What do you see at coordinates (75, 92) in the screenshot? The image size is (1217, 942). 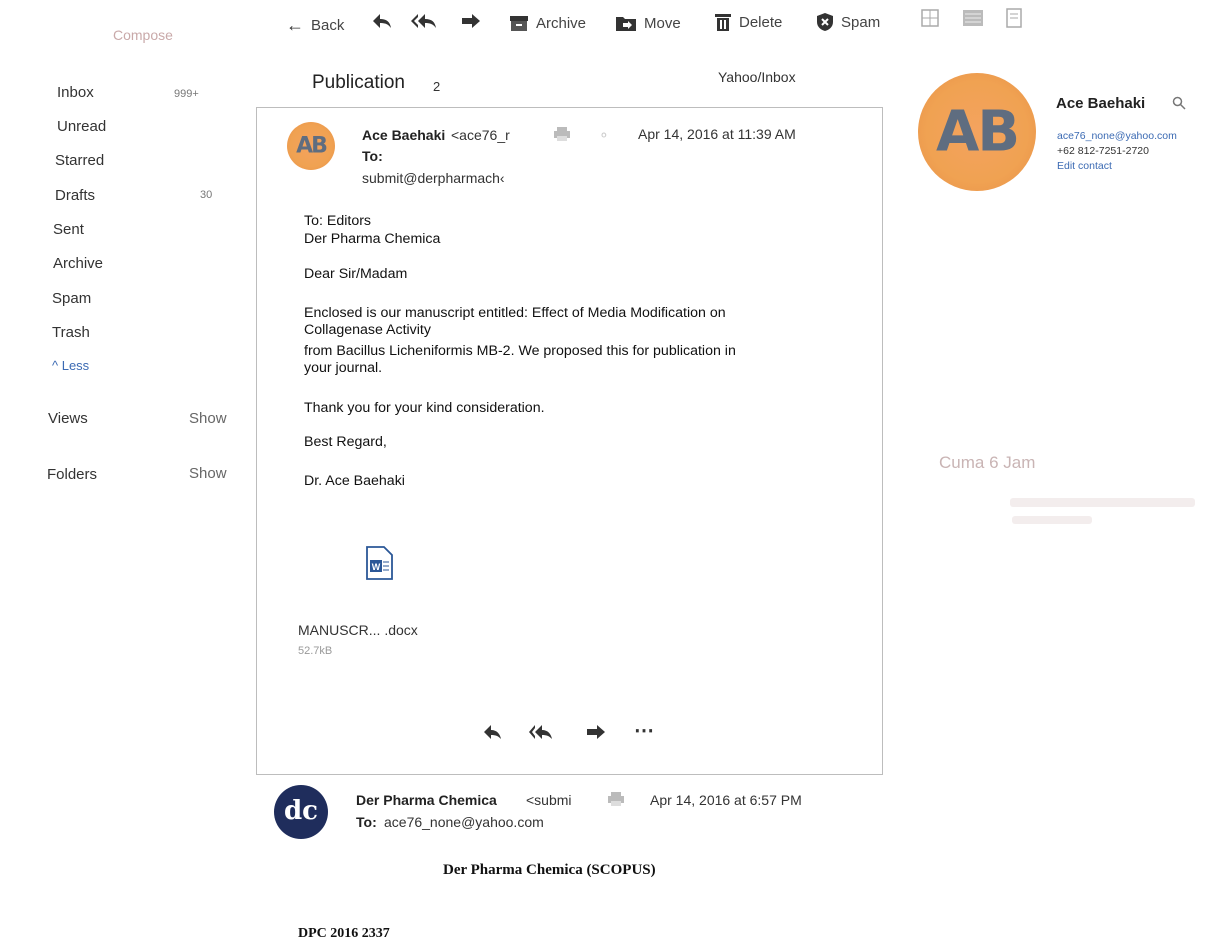 I see `sidebar-item-inbox: Inbox` at bounding box center [75, 92].